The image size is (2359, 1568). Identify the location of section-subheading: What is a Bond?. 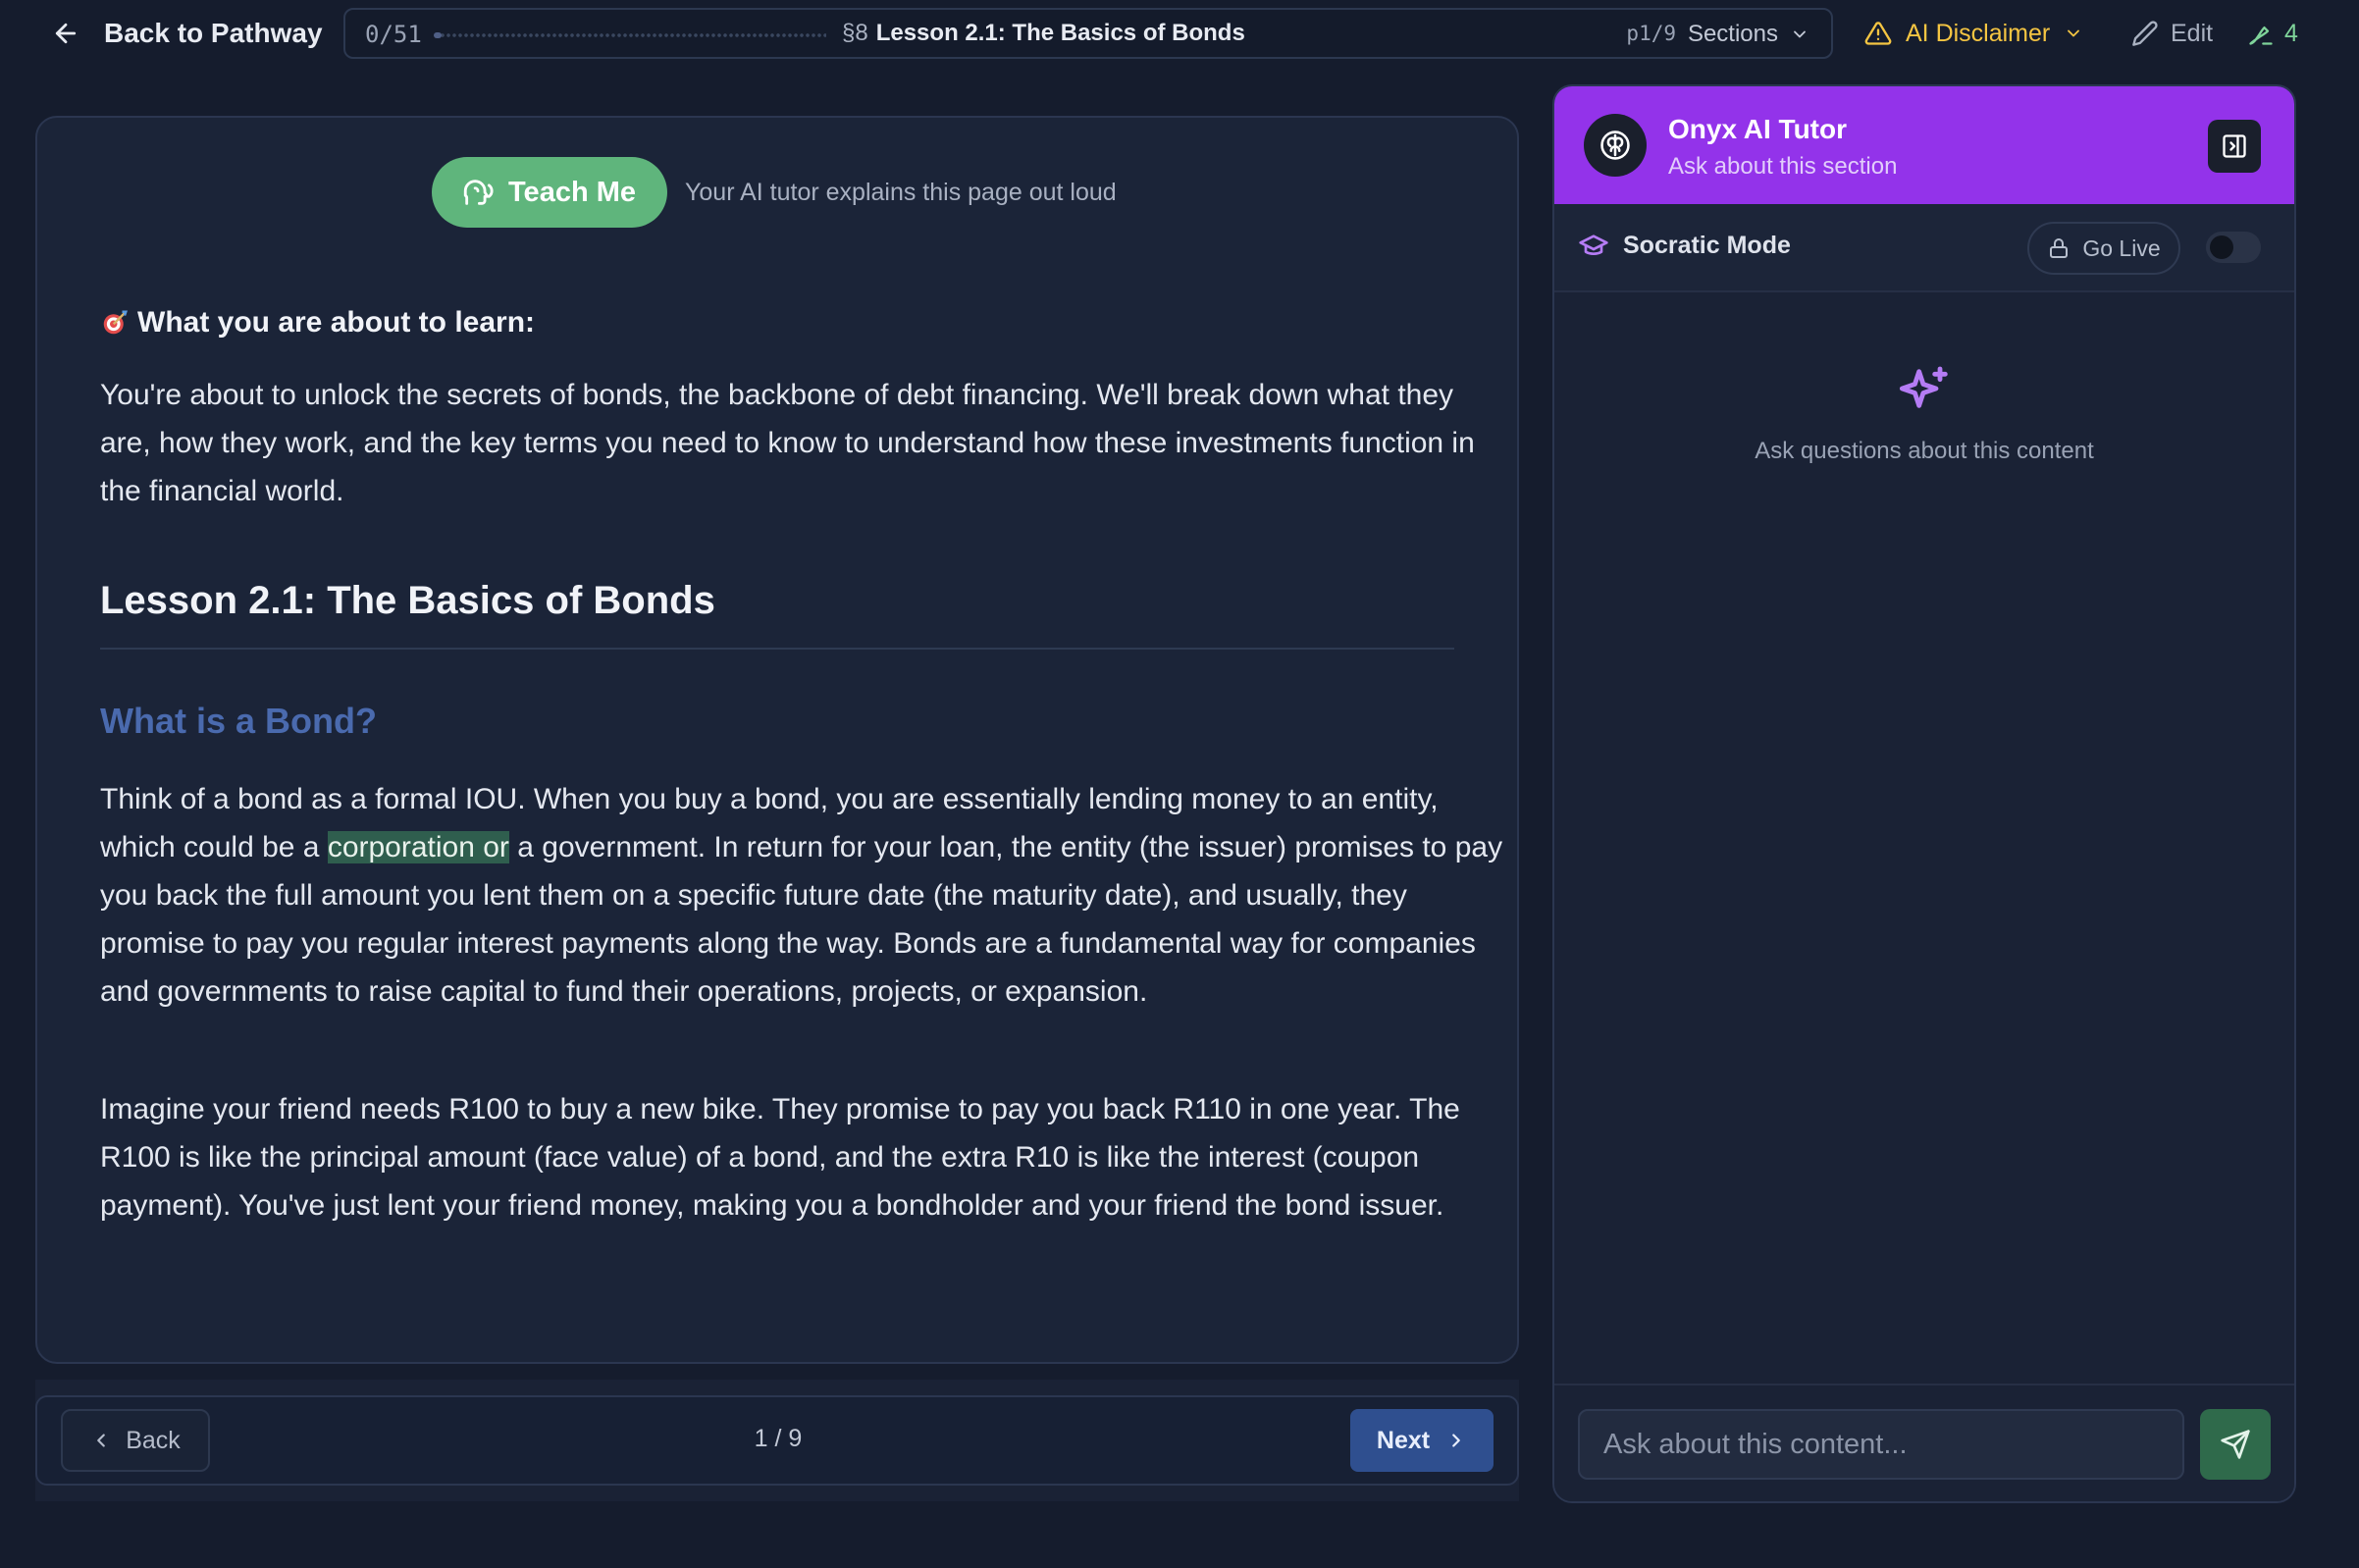
(239, 721).